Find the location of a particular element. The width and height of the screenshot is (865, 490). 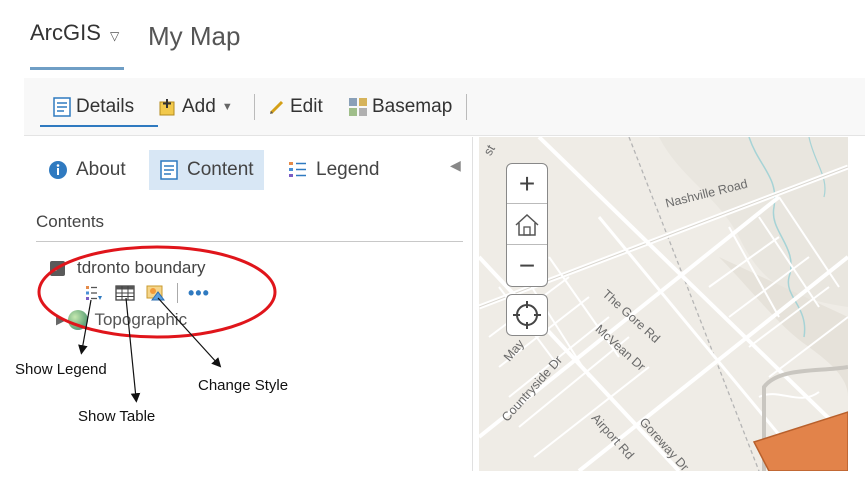

legend-icon is located at coordinates (298, 170).